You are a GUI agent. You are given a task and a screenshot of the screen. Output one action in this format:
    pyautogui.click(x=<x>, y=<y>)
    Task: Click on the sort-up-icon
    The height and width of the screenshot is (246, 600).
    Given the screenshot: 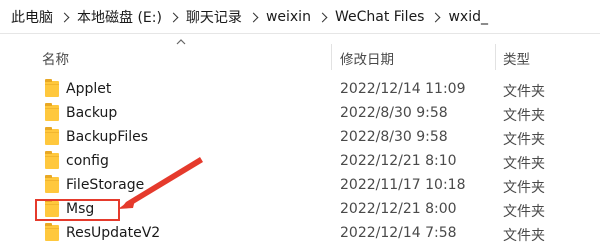 What is the action you would take?
    pyautogui.click(x=181, y=42)
    